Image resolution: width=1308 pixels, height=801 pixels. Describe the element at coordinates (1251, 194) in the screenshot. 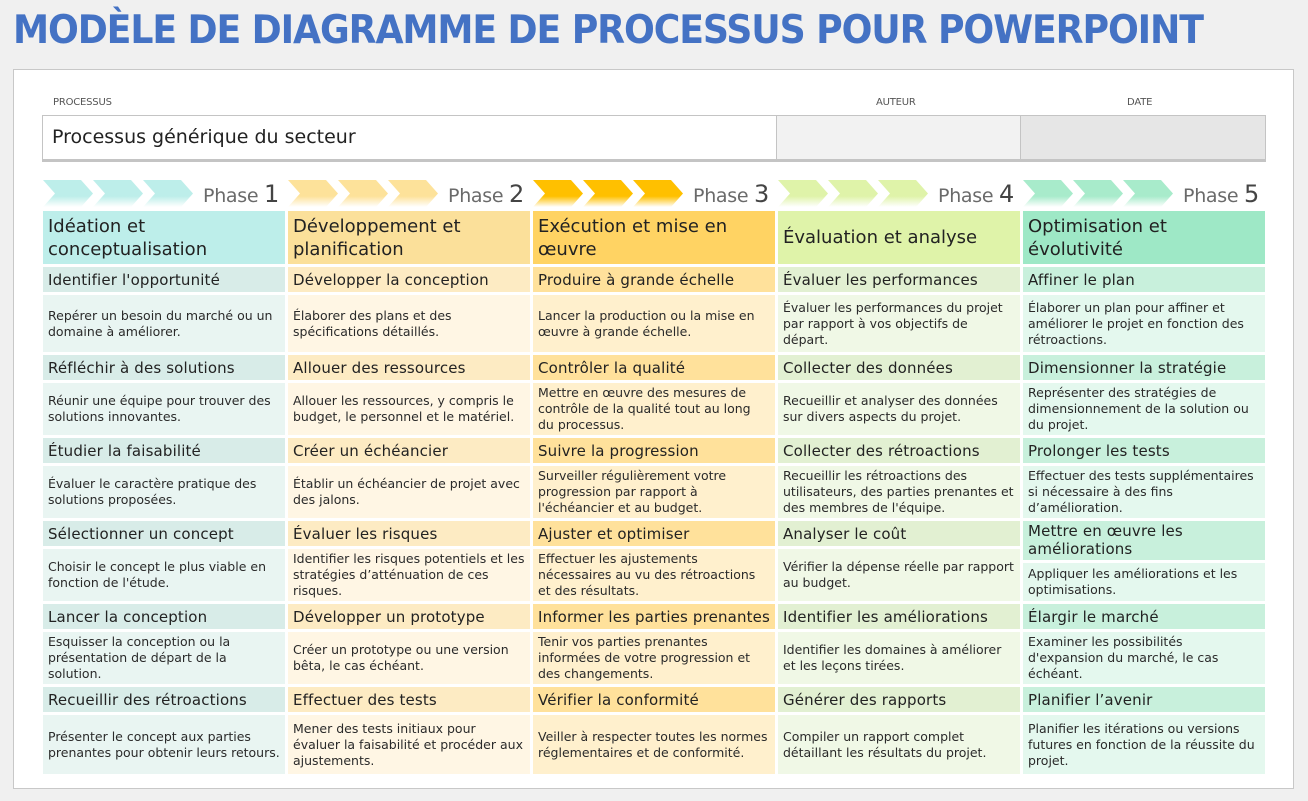

I see `phase-number: 5` at that location.